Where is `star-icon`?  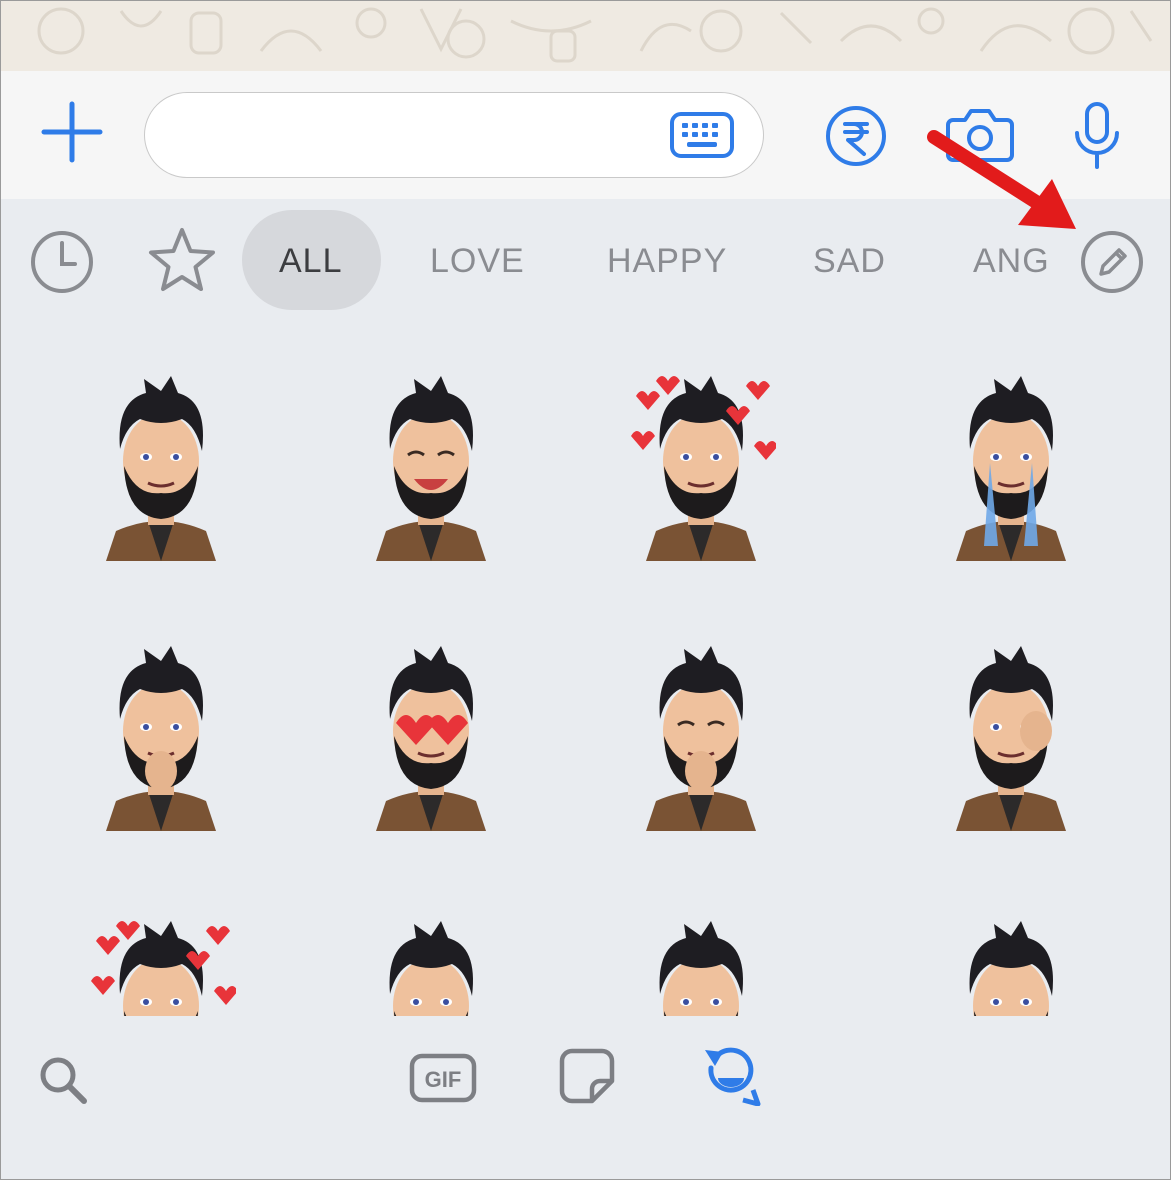
star-icon is located at coordinates (182, 260).